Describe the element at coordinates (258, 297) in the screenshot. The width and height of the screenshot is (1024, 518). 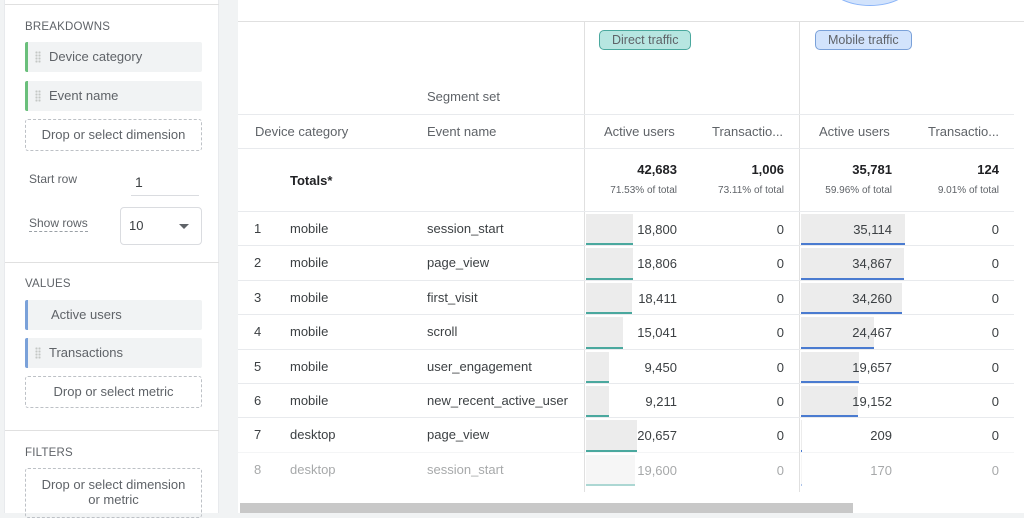
I see `row-number: 3` at that location.